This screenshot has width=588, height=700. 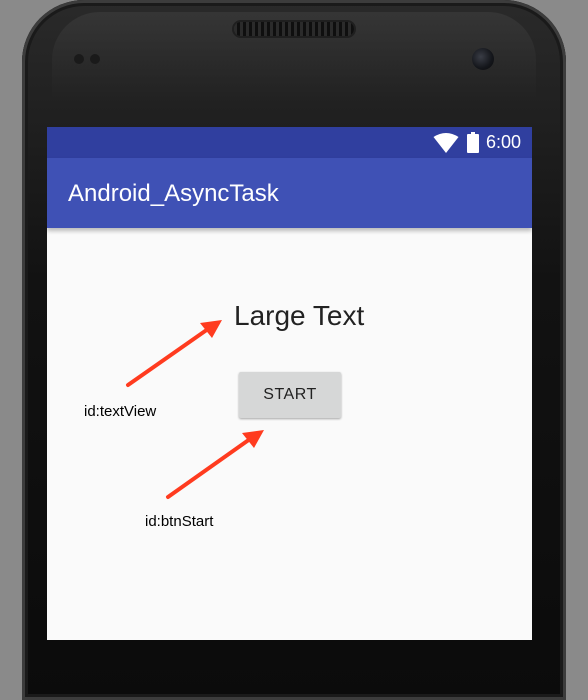 I want to click on battery-icon, so click(x=473, y=142).